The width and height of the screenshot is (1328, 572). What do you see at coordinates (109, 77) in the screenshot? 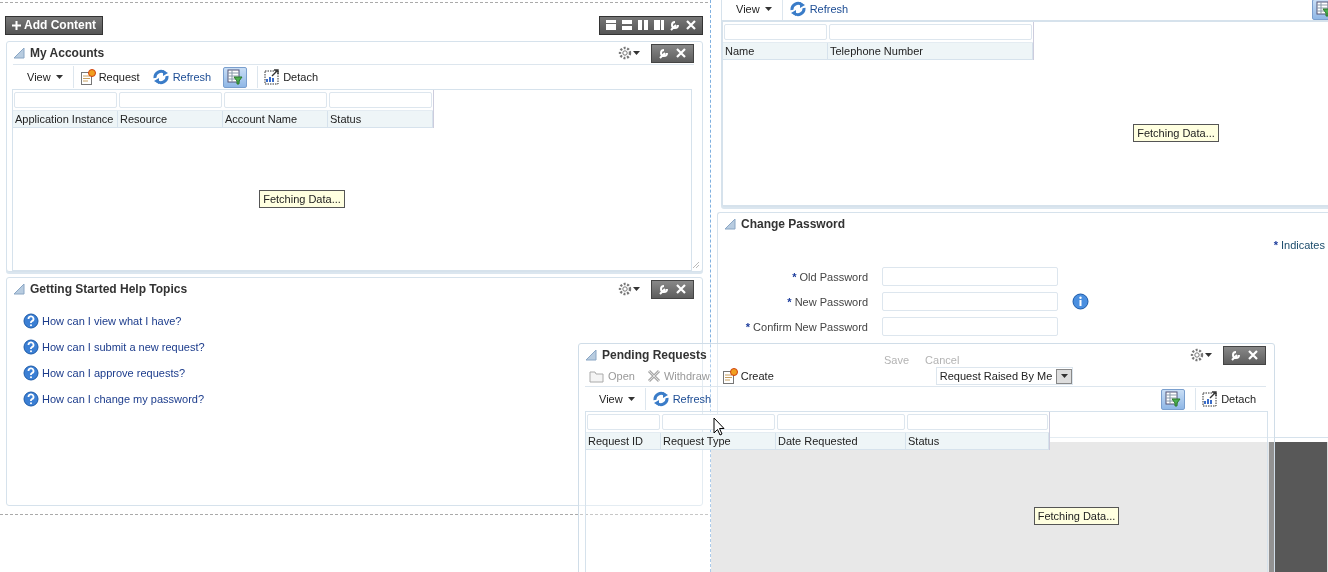
I see `toolbar-button: Request` at bounding box center [109, 77].